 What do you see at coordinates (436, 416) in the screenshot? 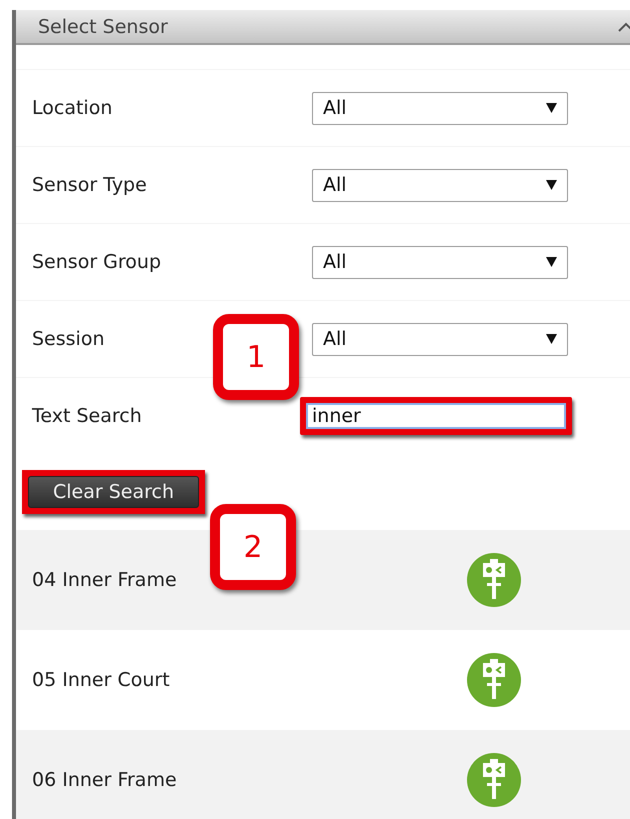
I see `search-field: inner` at bounding box center [436, 416].